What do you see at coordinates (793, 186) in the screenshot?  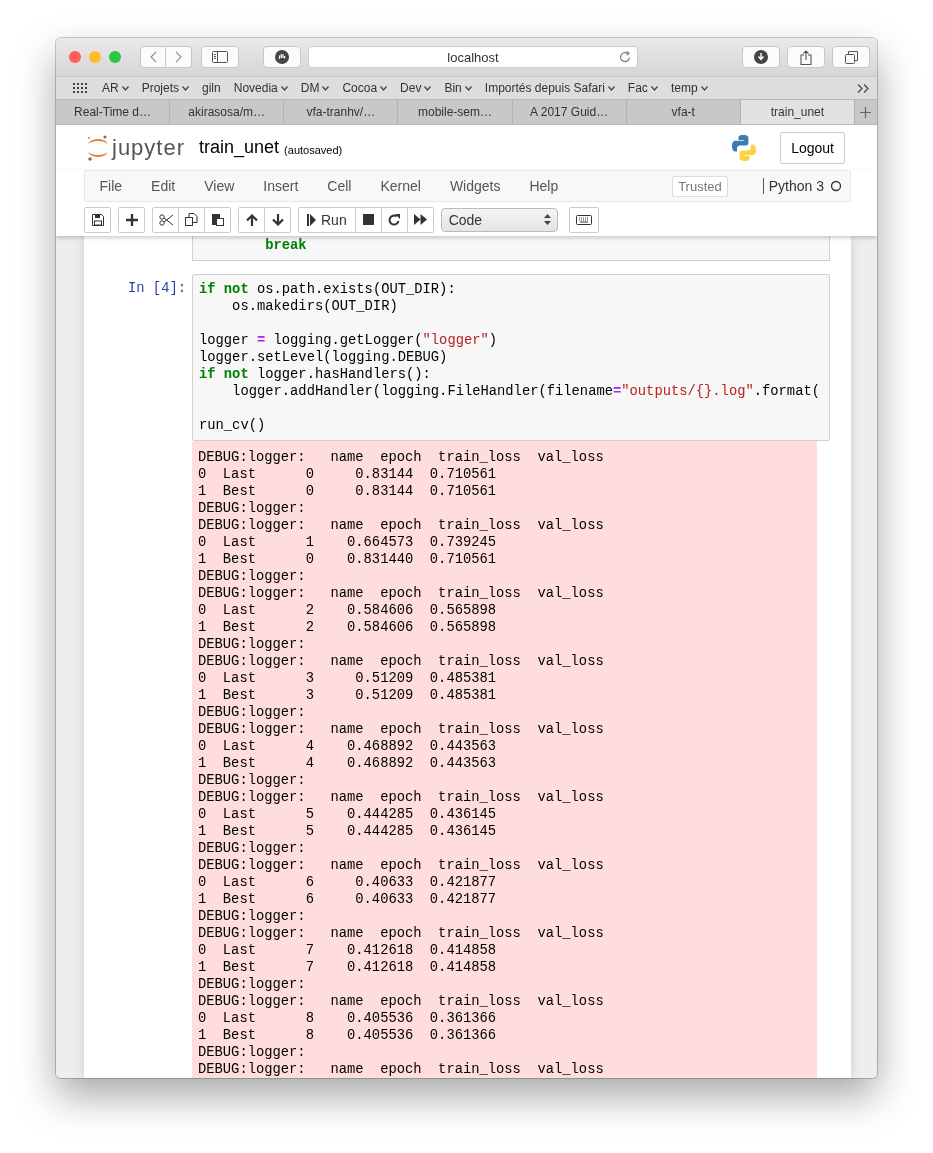 I see `kernel-name: Python 3` at bounding box center [793, 186].